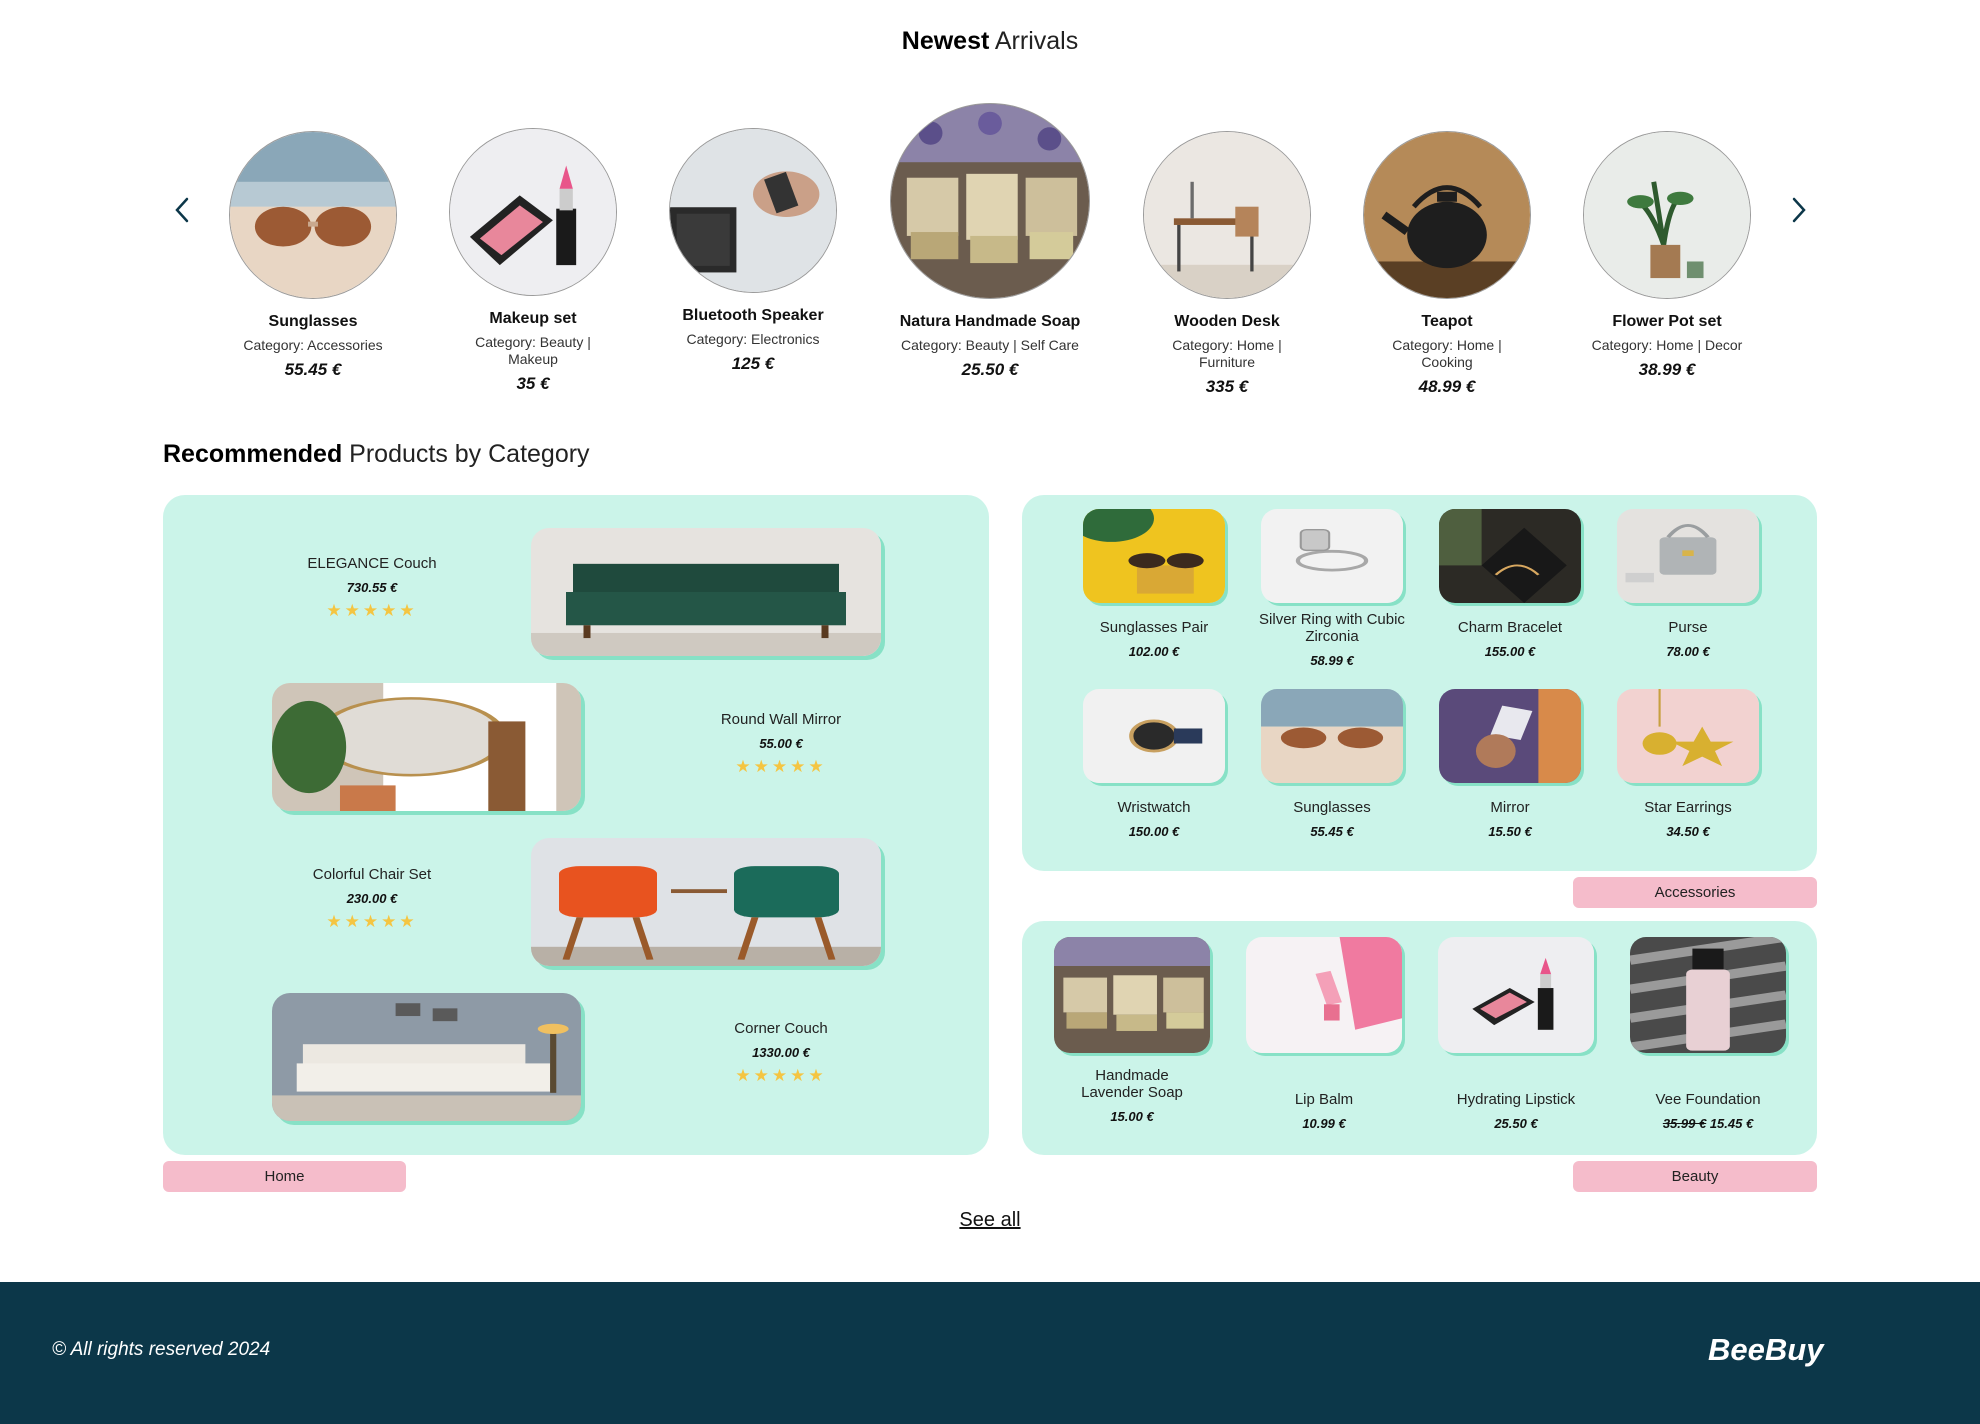 Image resolution: width=1980 pixels, height=1424 pixels. I want to click on home-product-info: Round Wall Mirror 55.00 € ★★★★★, so click(781, 744).